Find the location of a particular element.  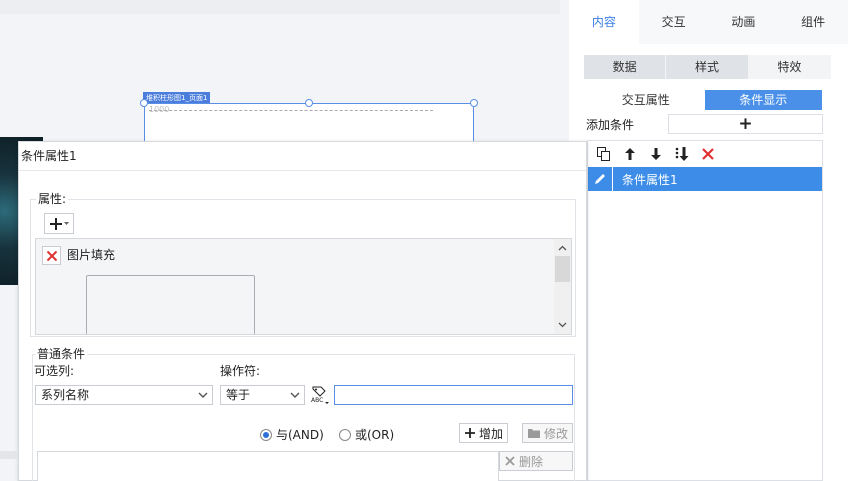

condition-toolbar is located at coordinates (705, 154).